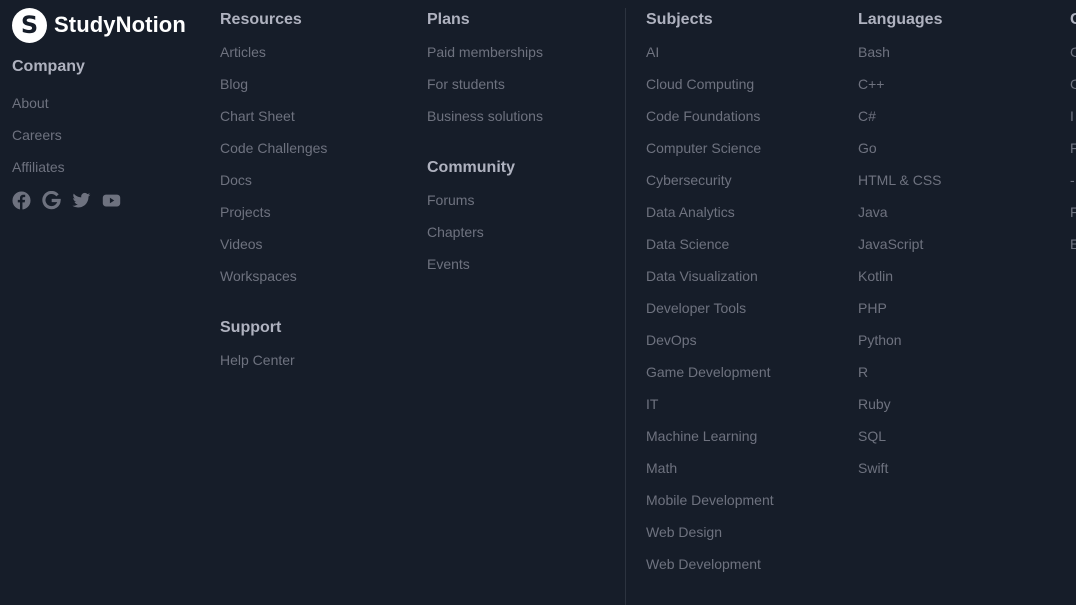 The height and width of the screenshot is (605, 1076). What do you see at coordinates (273, 148) in the screenshot?
I see `footer-link-code-challenges: Code Challenges` at bounding box center [273, 148].